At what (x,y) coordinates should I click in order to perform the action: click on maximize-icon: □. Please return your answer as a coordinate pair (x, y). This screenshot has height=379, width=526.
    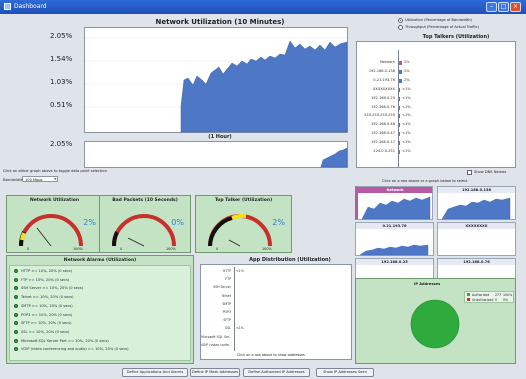
    Looking at the image, I should click on (503, 7).